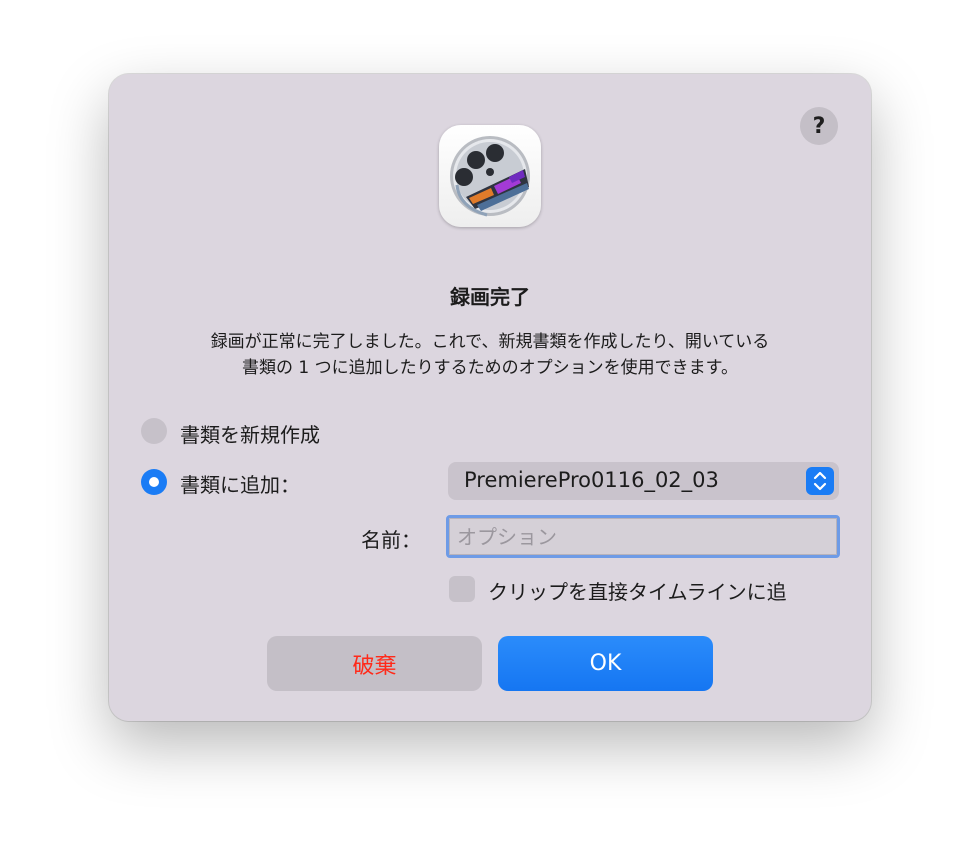  What do you see at coordinates (154, 482) in the screenshot?
I see `add-to-document-radio` at bounding box center [154, 482].